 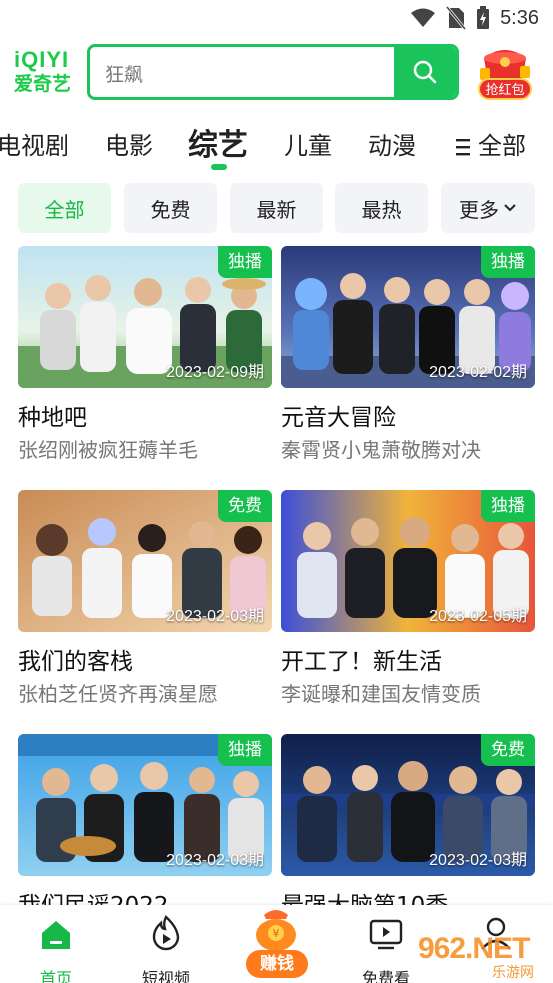 I want to click on home-icon, so click(x=56, y=935).